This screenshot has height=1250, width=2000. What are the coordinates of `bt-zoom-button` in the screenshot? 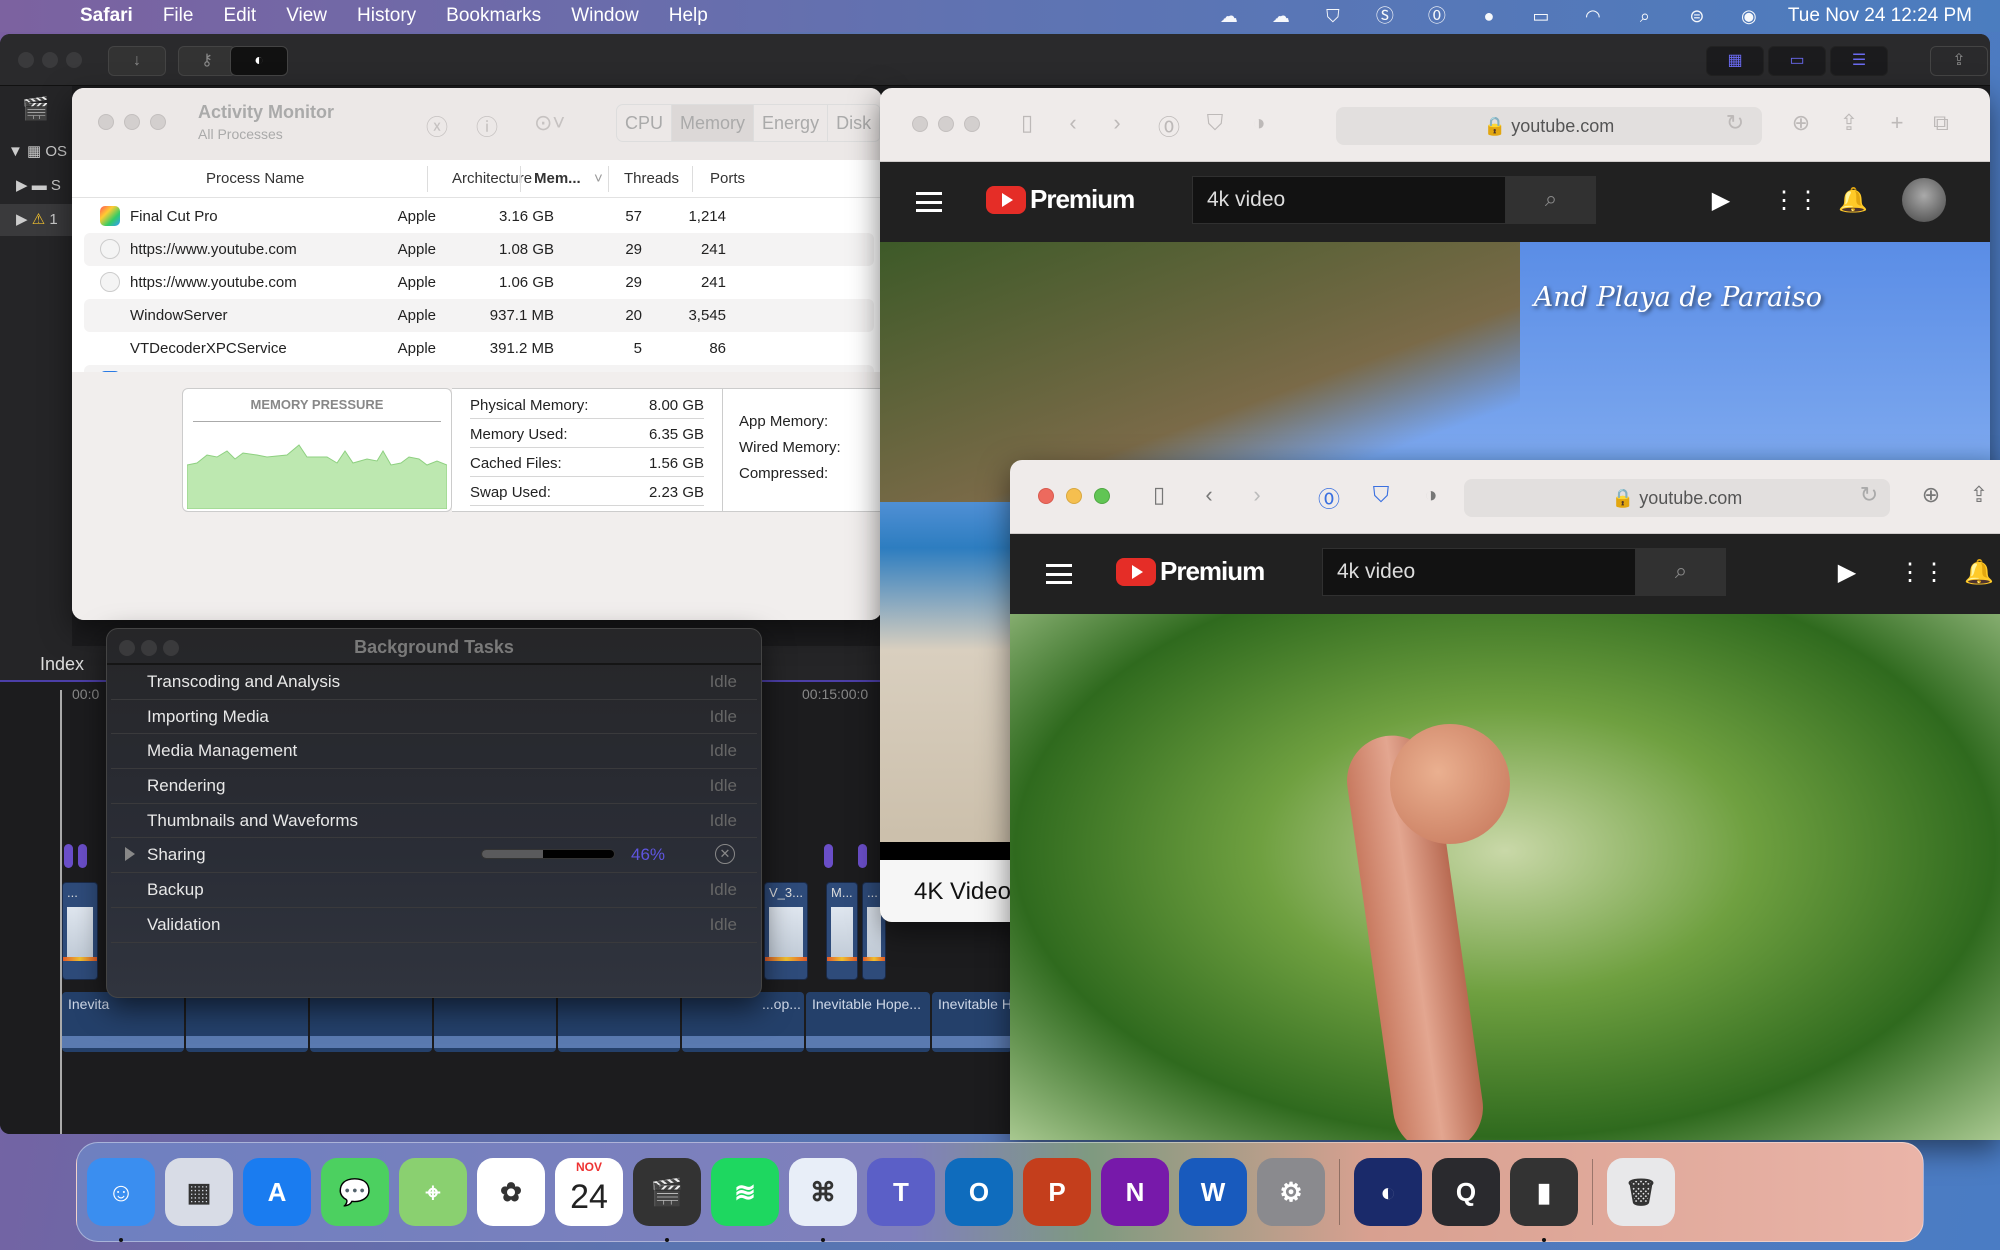 It's located at (171, 648).